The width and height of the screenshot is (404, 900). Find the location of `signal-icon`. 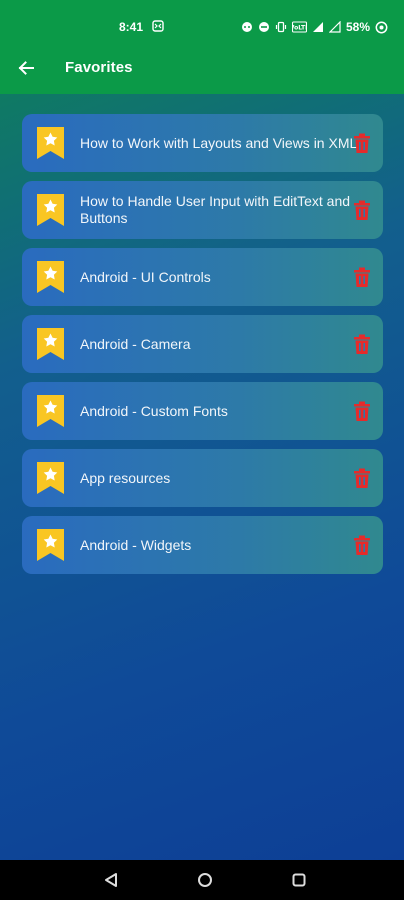

signal-icon is located at coordinates (317, 27).